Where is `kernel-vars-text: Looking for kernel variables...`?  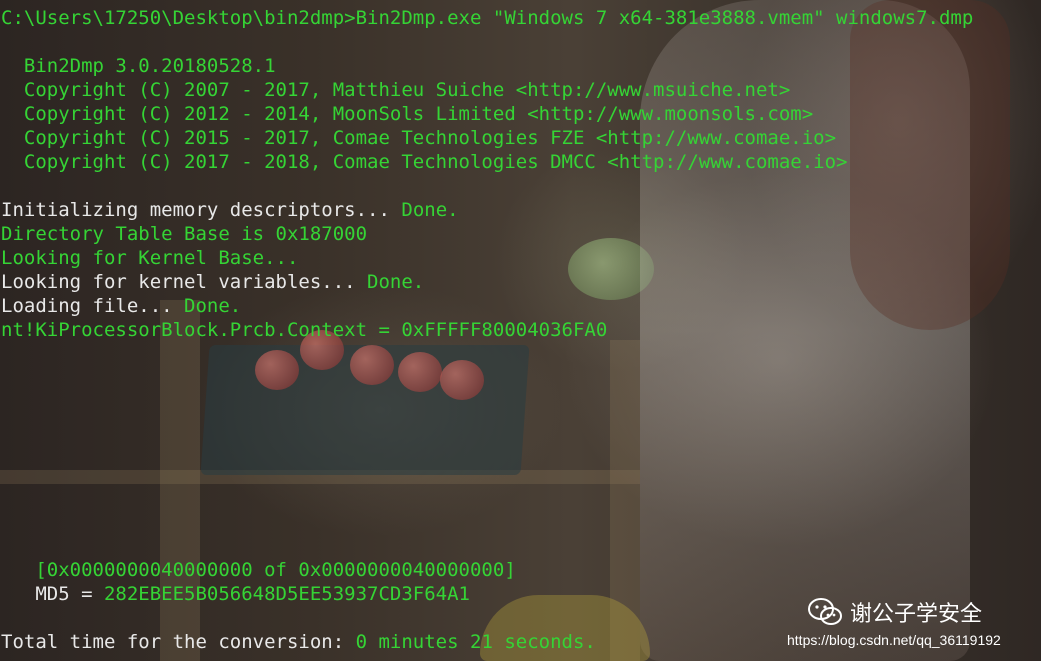 kernel-vars-text: Looking for kernel variables... is located at coordinates (184, 282).